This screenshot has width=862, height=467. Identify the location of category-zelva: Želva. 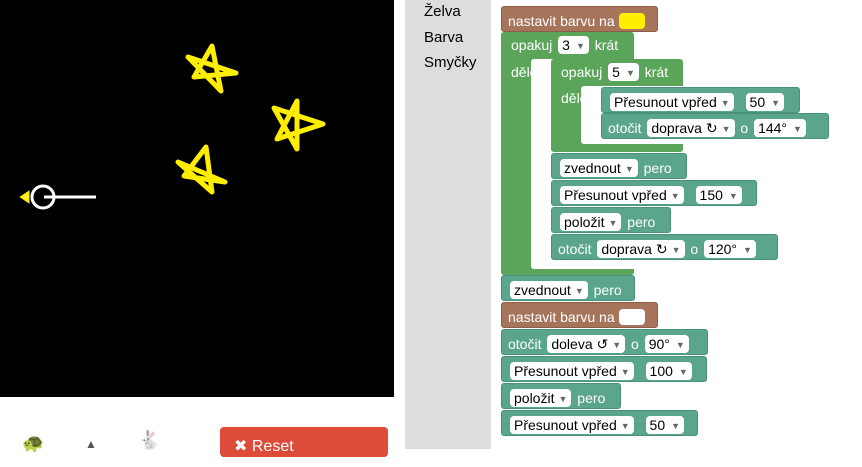
(442, 11).